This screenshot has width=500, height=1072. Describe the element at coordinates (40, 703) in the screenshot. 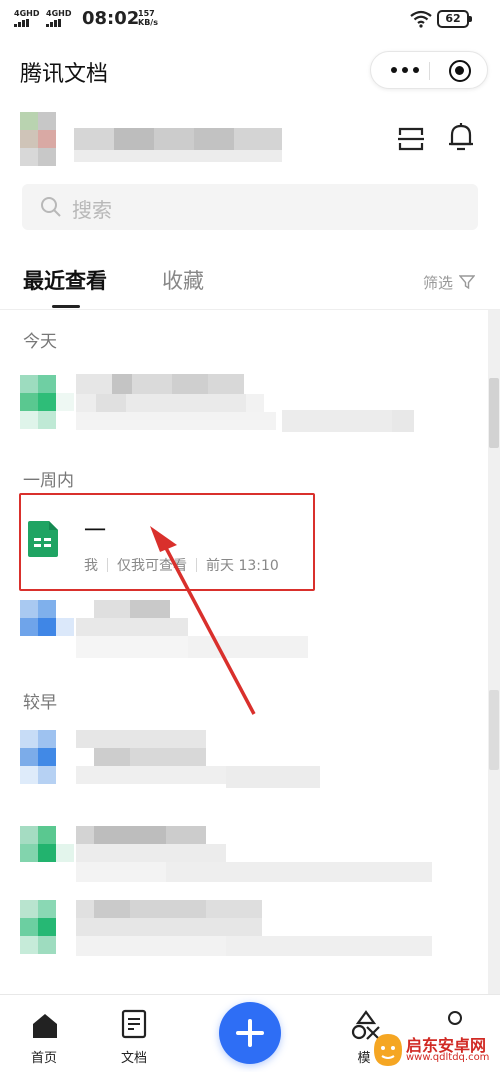

I see `section-earlier: 较早` at that location.